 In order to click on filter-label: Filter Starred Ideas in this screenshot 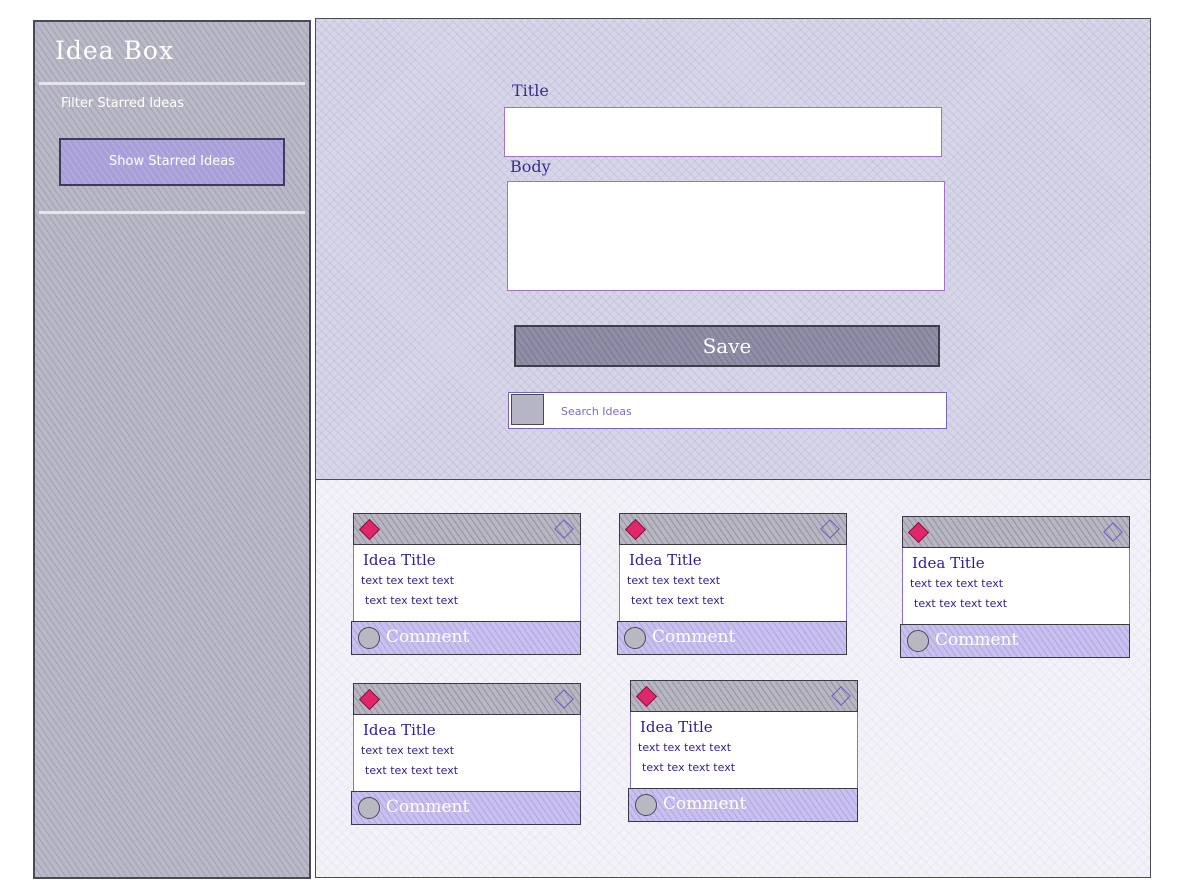, I will do `click(123, 103)`.